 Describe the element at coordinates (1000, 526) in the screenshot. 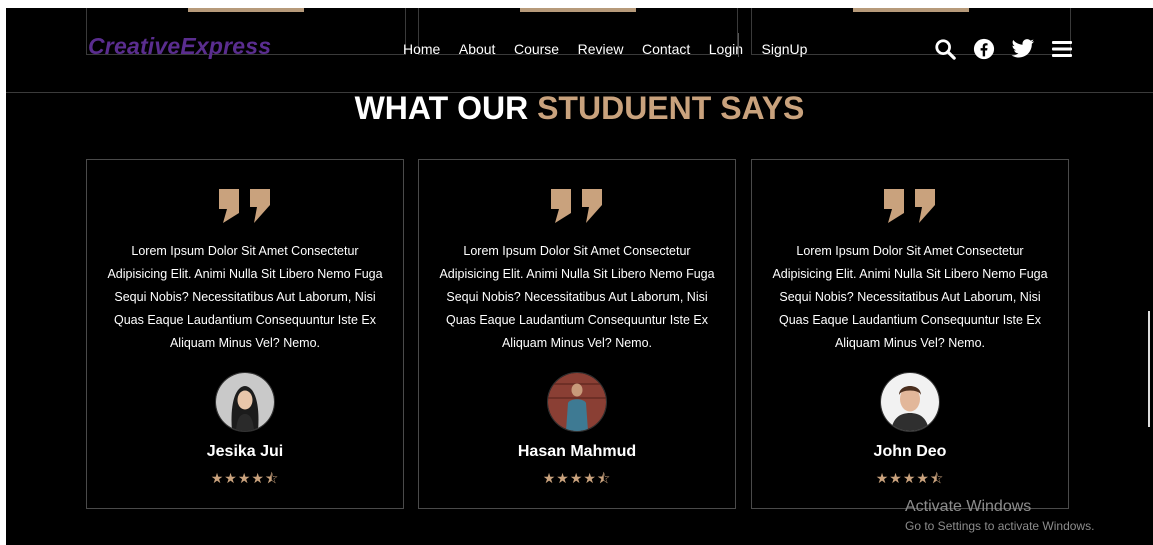

I see `watermark-subtitle: Go to Settings to activate Windows.` at that location.